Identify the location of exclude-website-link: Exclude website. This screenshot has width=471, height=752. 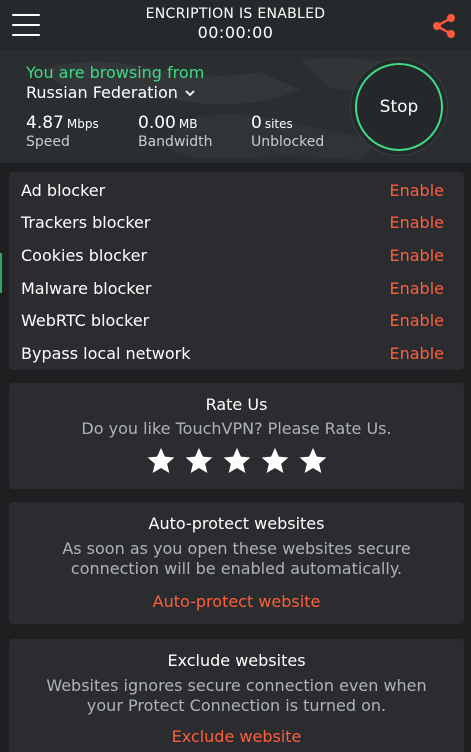
(236, 736).